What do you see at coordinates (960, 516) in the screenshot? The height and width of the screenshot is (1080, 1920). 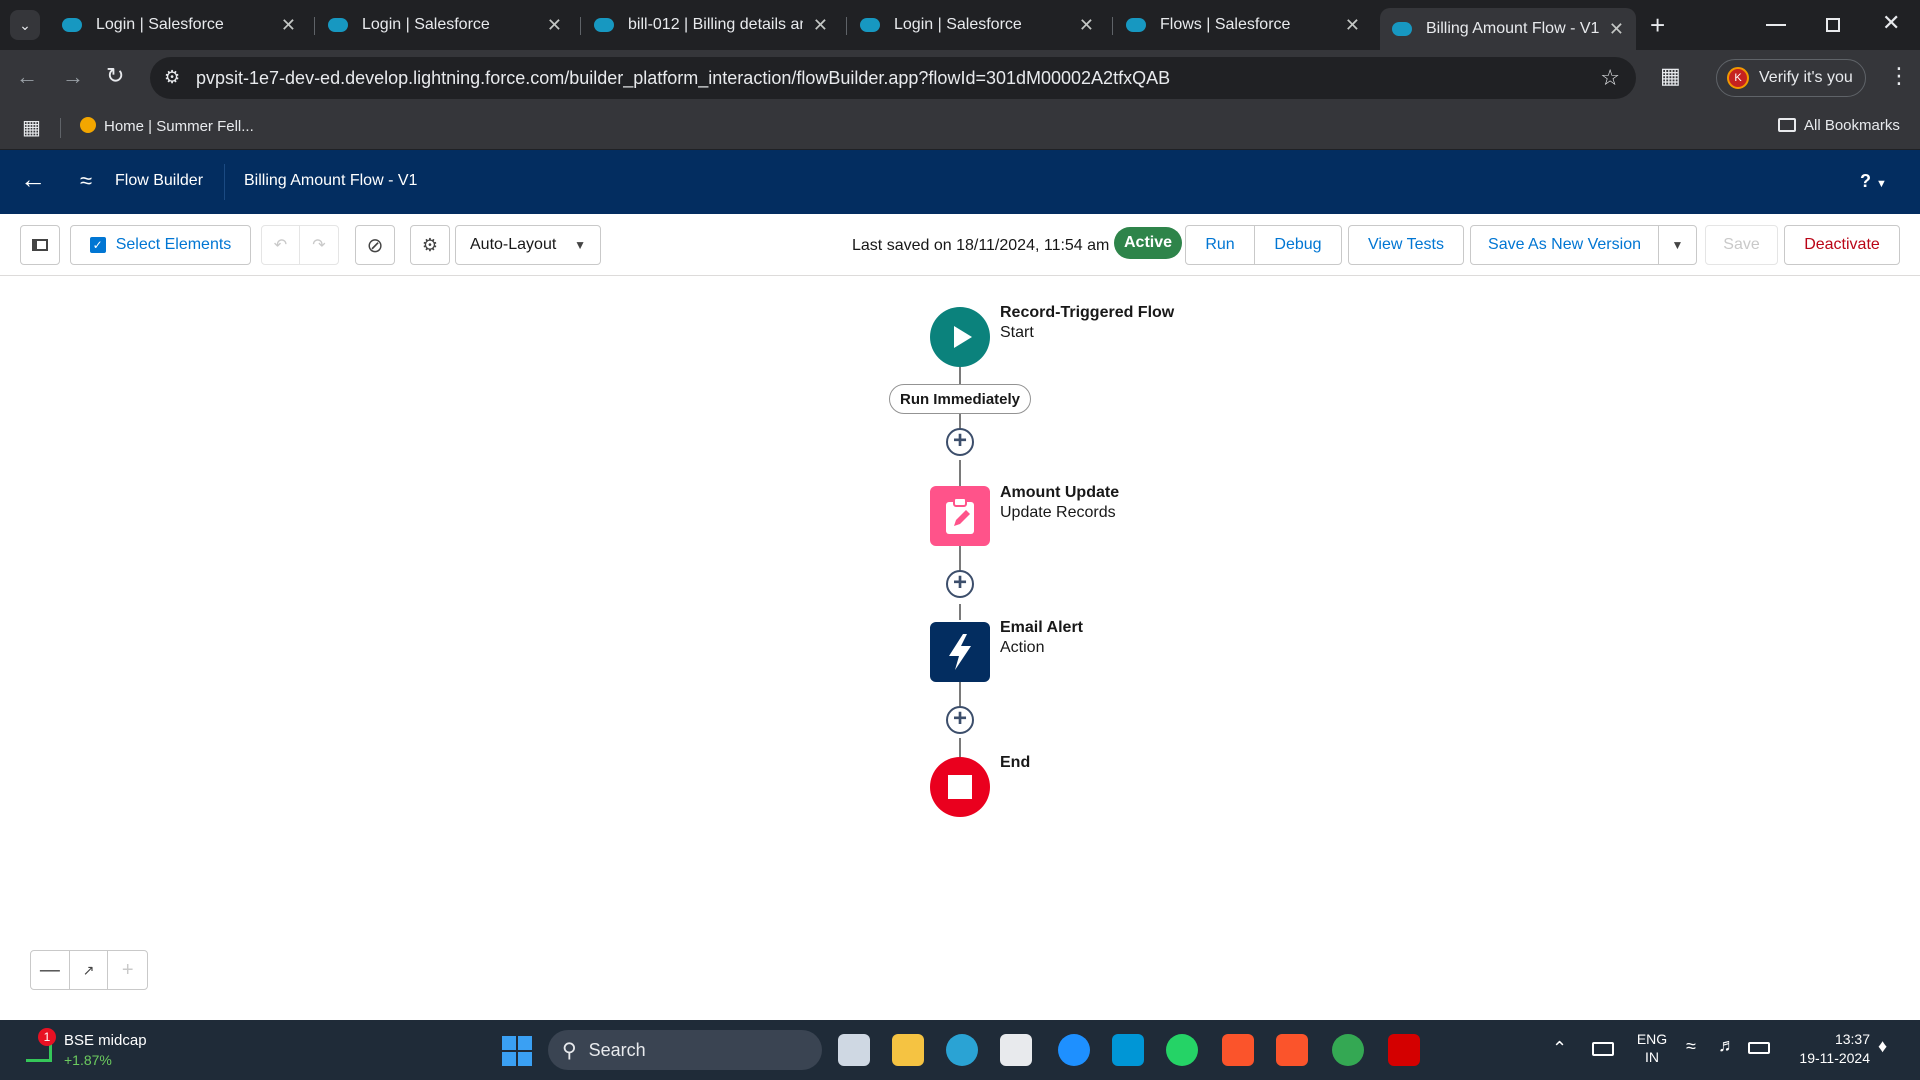 I see `update-records-node` at bounding box center [960, 516].